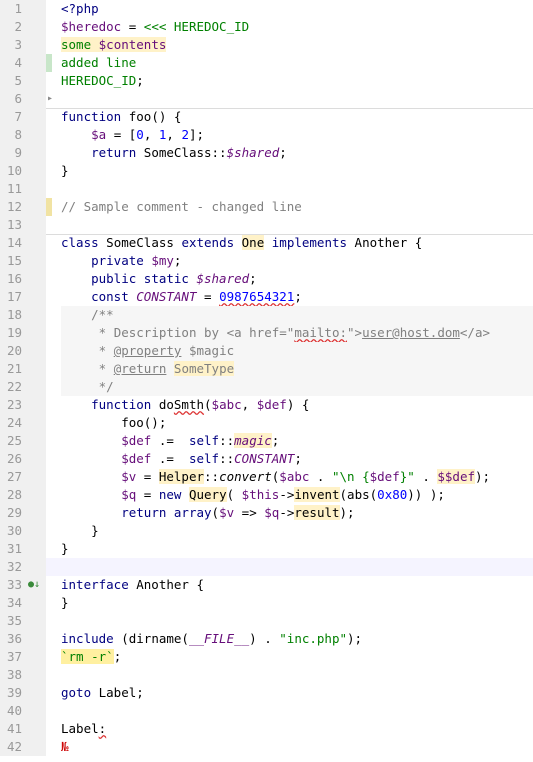  What do you see at coordinates (11, 423) in the screenshot?
I see `line-number: 24` at bounding box center [11, 423].